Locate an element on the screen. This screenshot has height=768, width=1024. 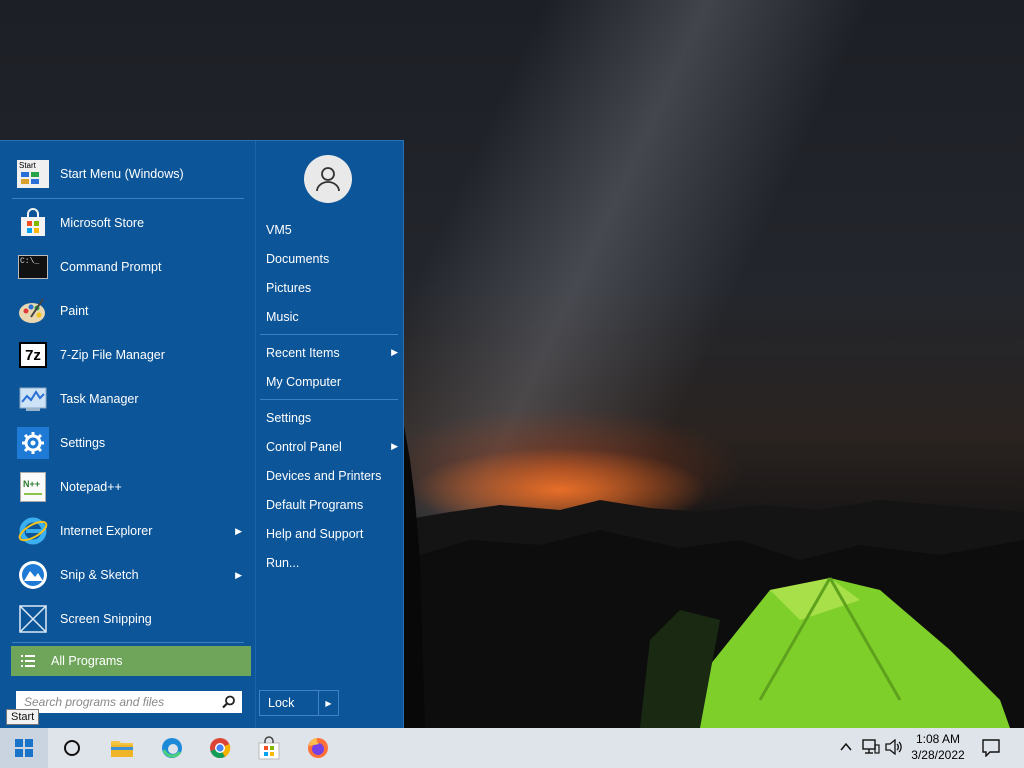
place-pictures: Pictures is located at coordinates (332, 288).